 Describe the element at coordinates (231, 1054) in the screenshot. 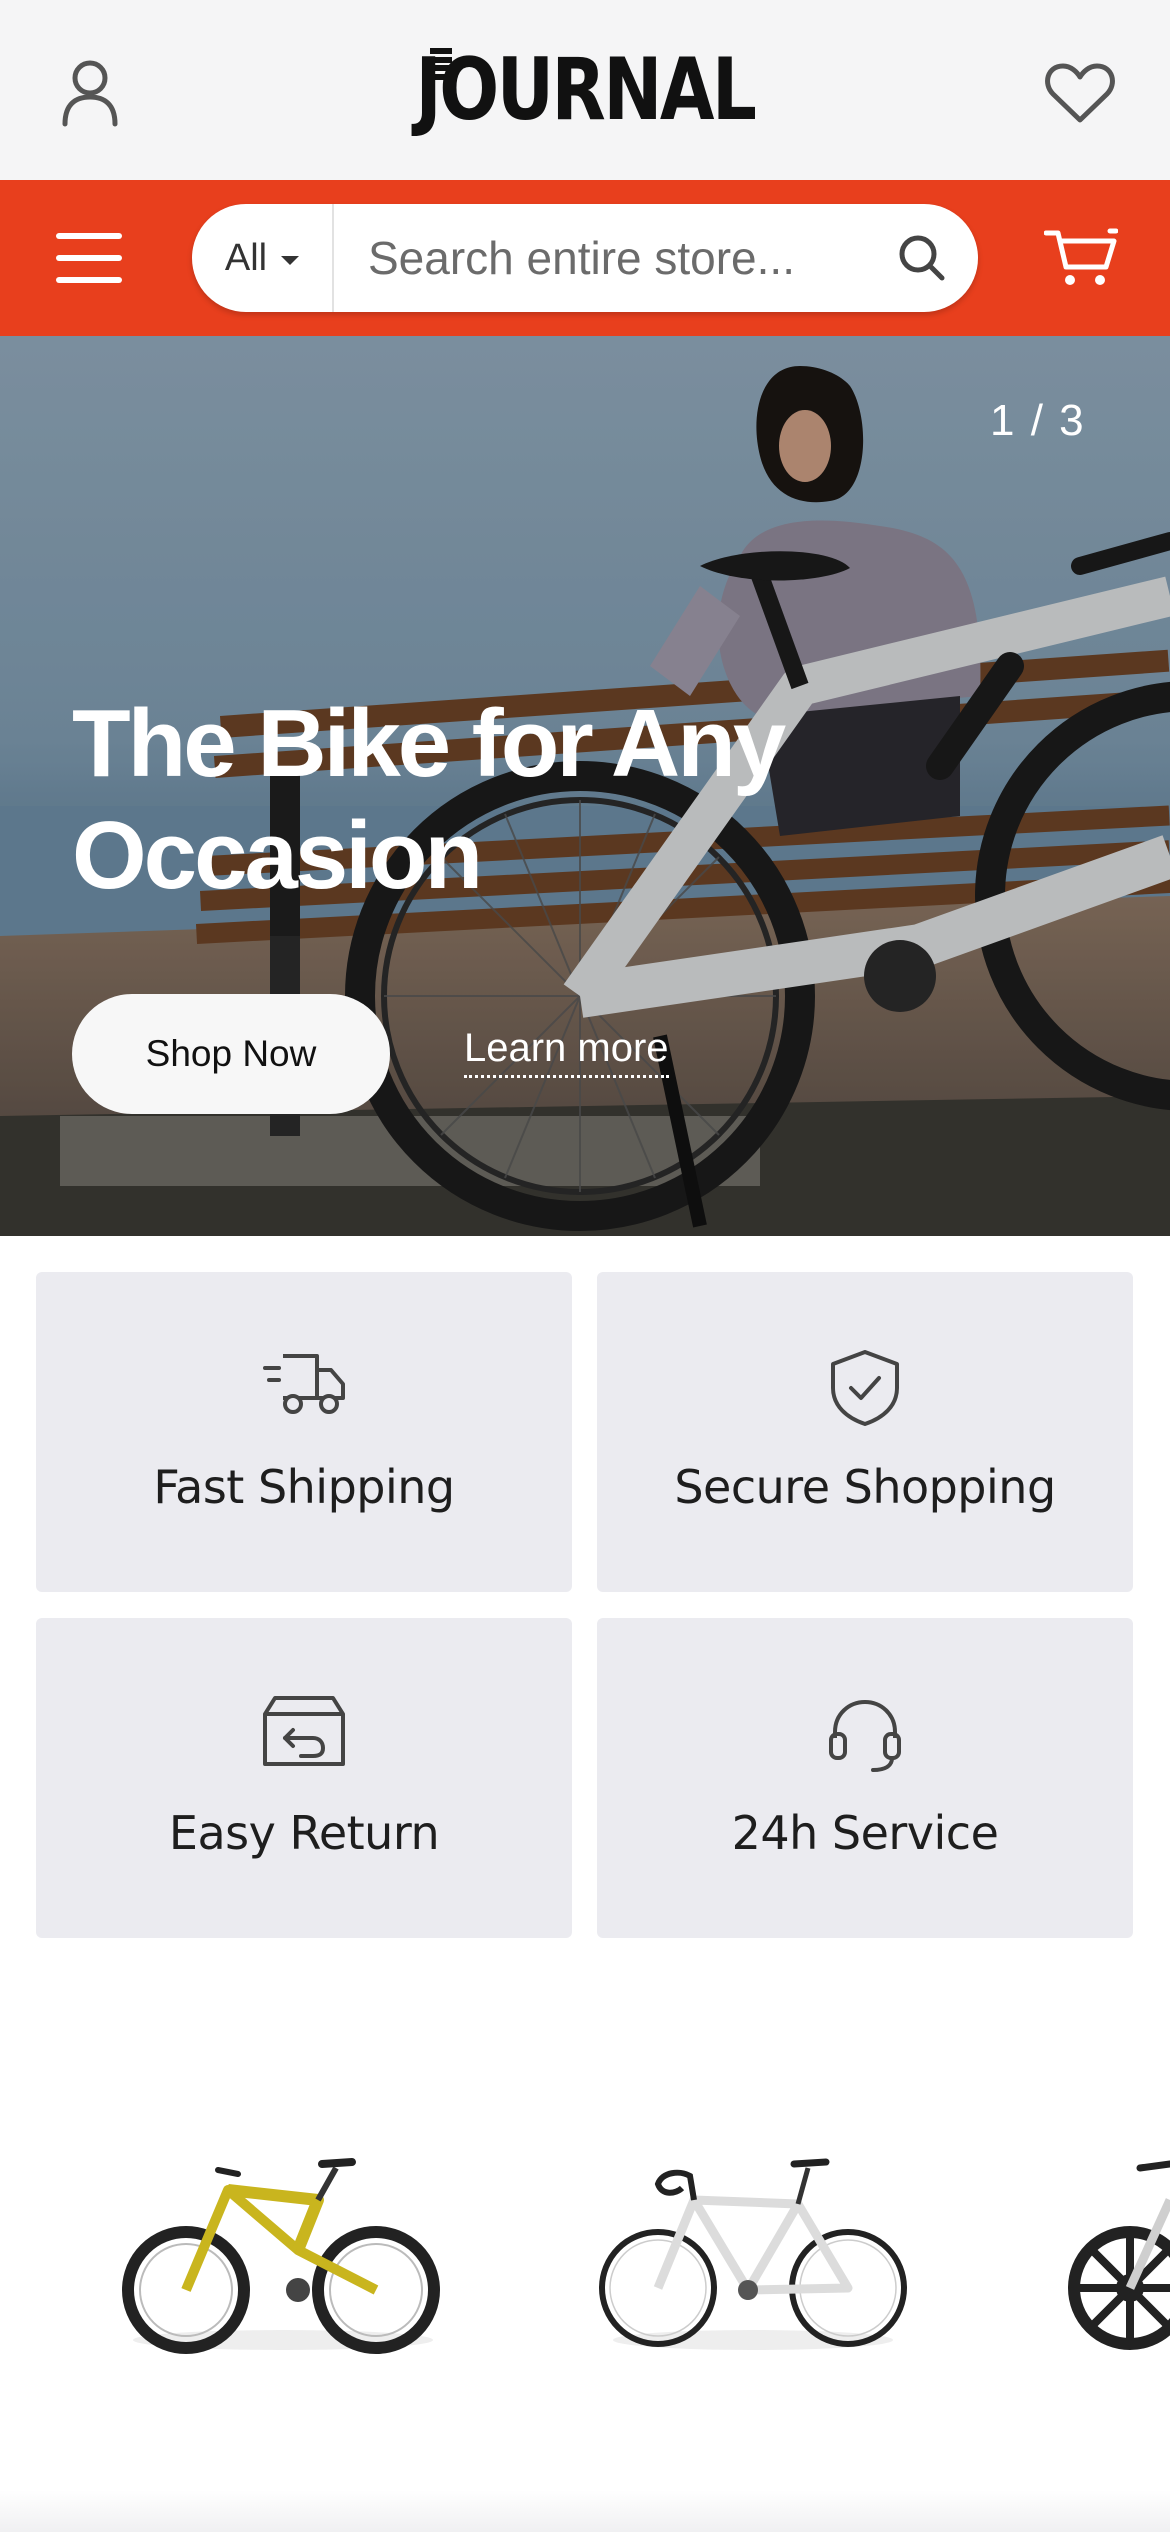

I see `shop-now-button: Shop Now` at that location.